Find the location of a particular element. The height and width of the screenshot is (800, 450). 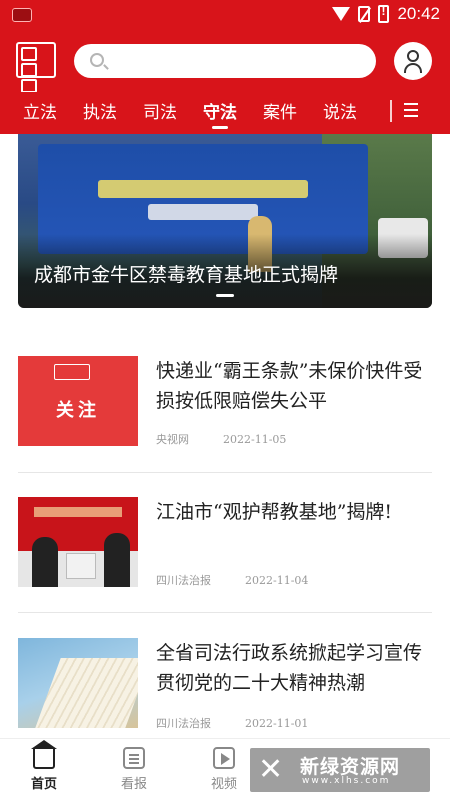

nav-home-label: 首页 is located at coordinates (43, 784).